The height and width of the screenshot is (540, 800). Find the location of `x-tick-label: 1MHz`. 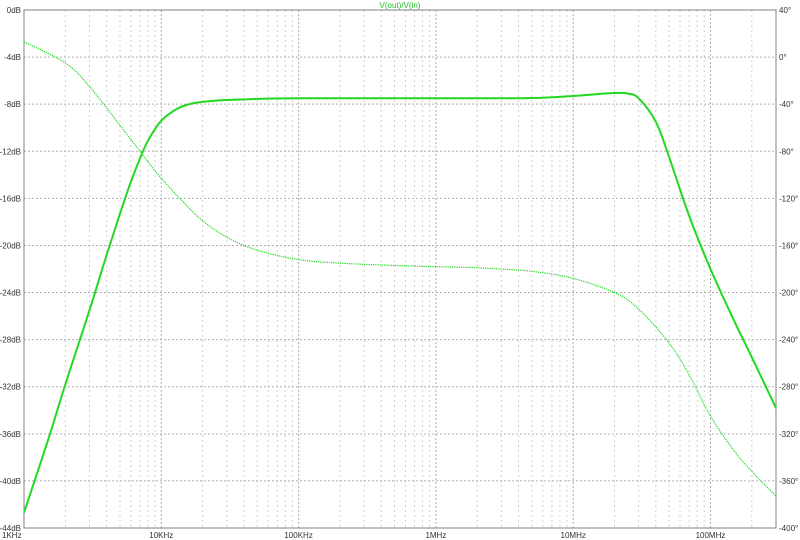

x-tick-label: 1MHz is located at coordinates (435, 535).